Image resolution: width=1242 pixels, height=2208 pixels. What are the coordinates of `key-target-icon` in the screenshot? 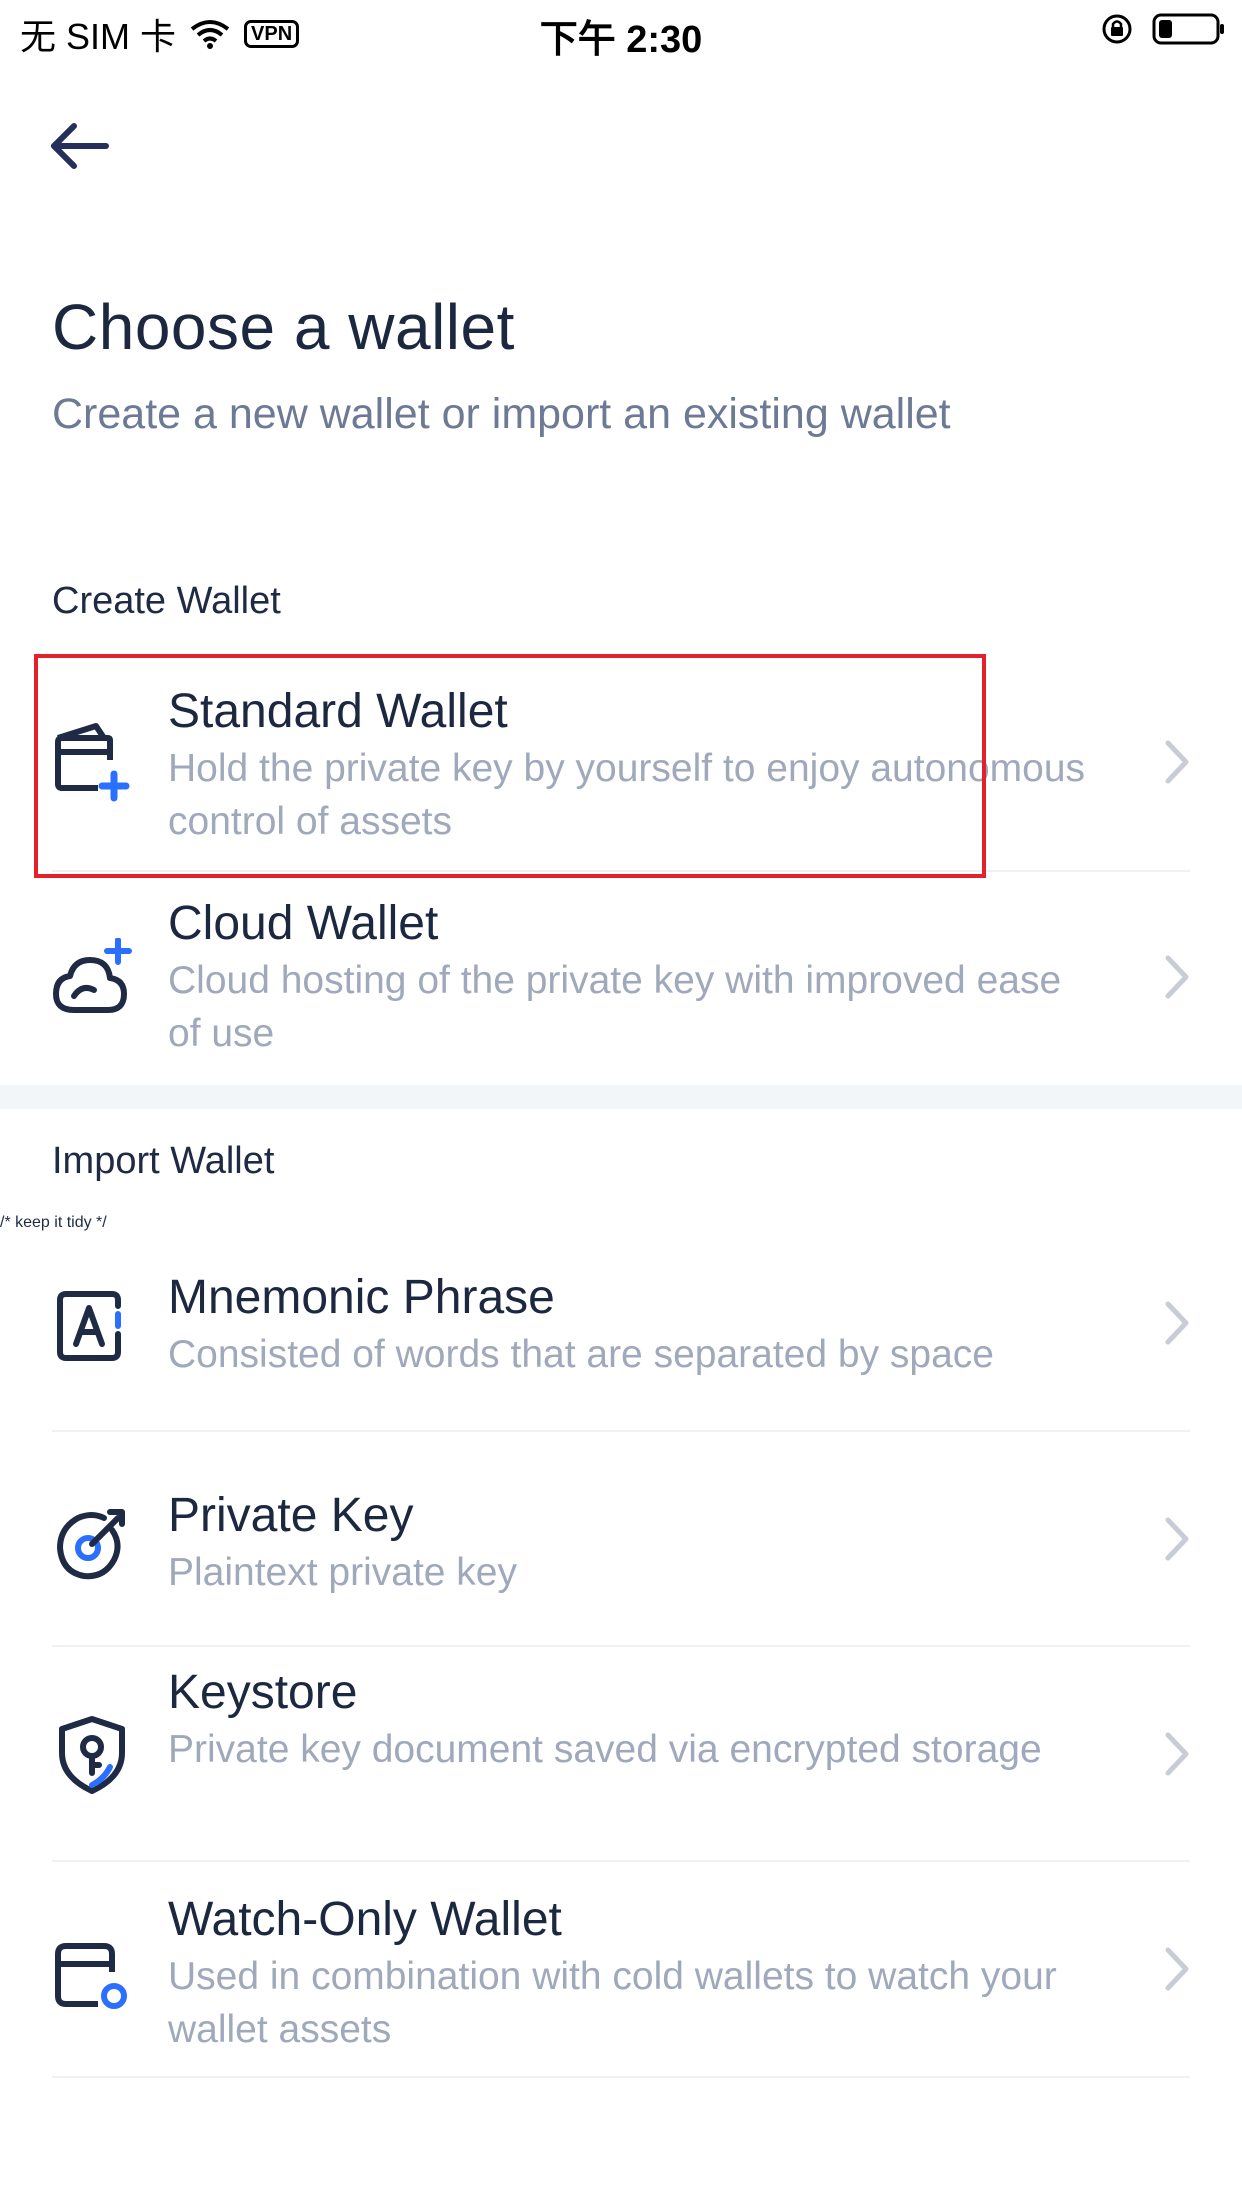 It's located at (90, 1544).